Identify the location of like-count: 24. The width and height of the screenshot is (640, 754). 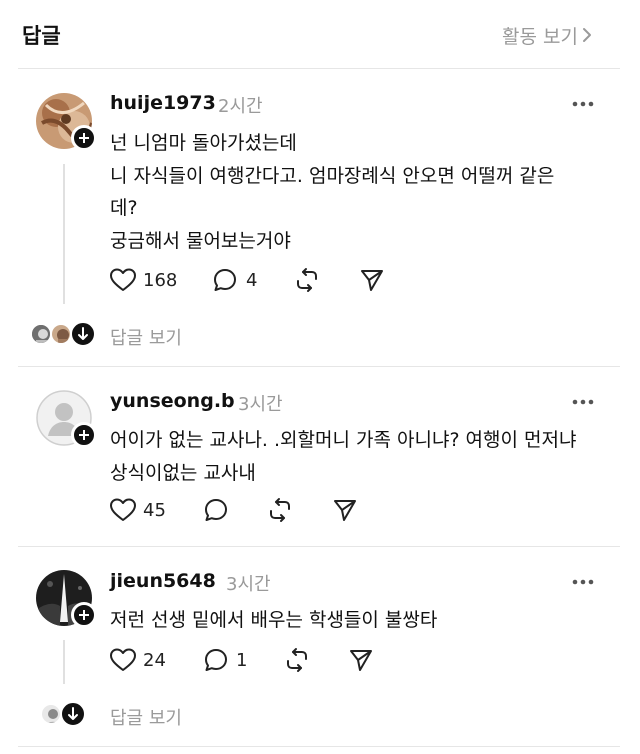
(154, 660).